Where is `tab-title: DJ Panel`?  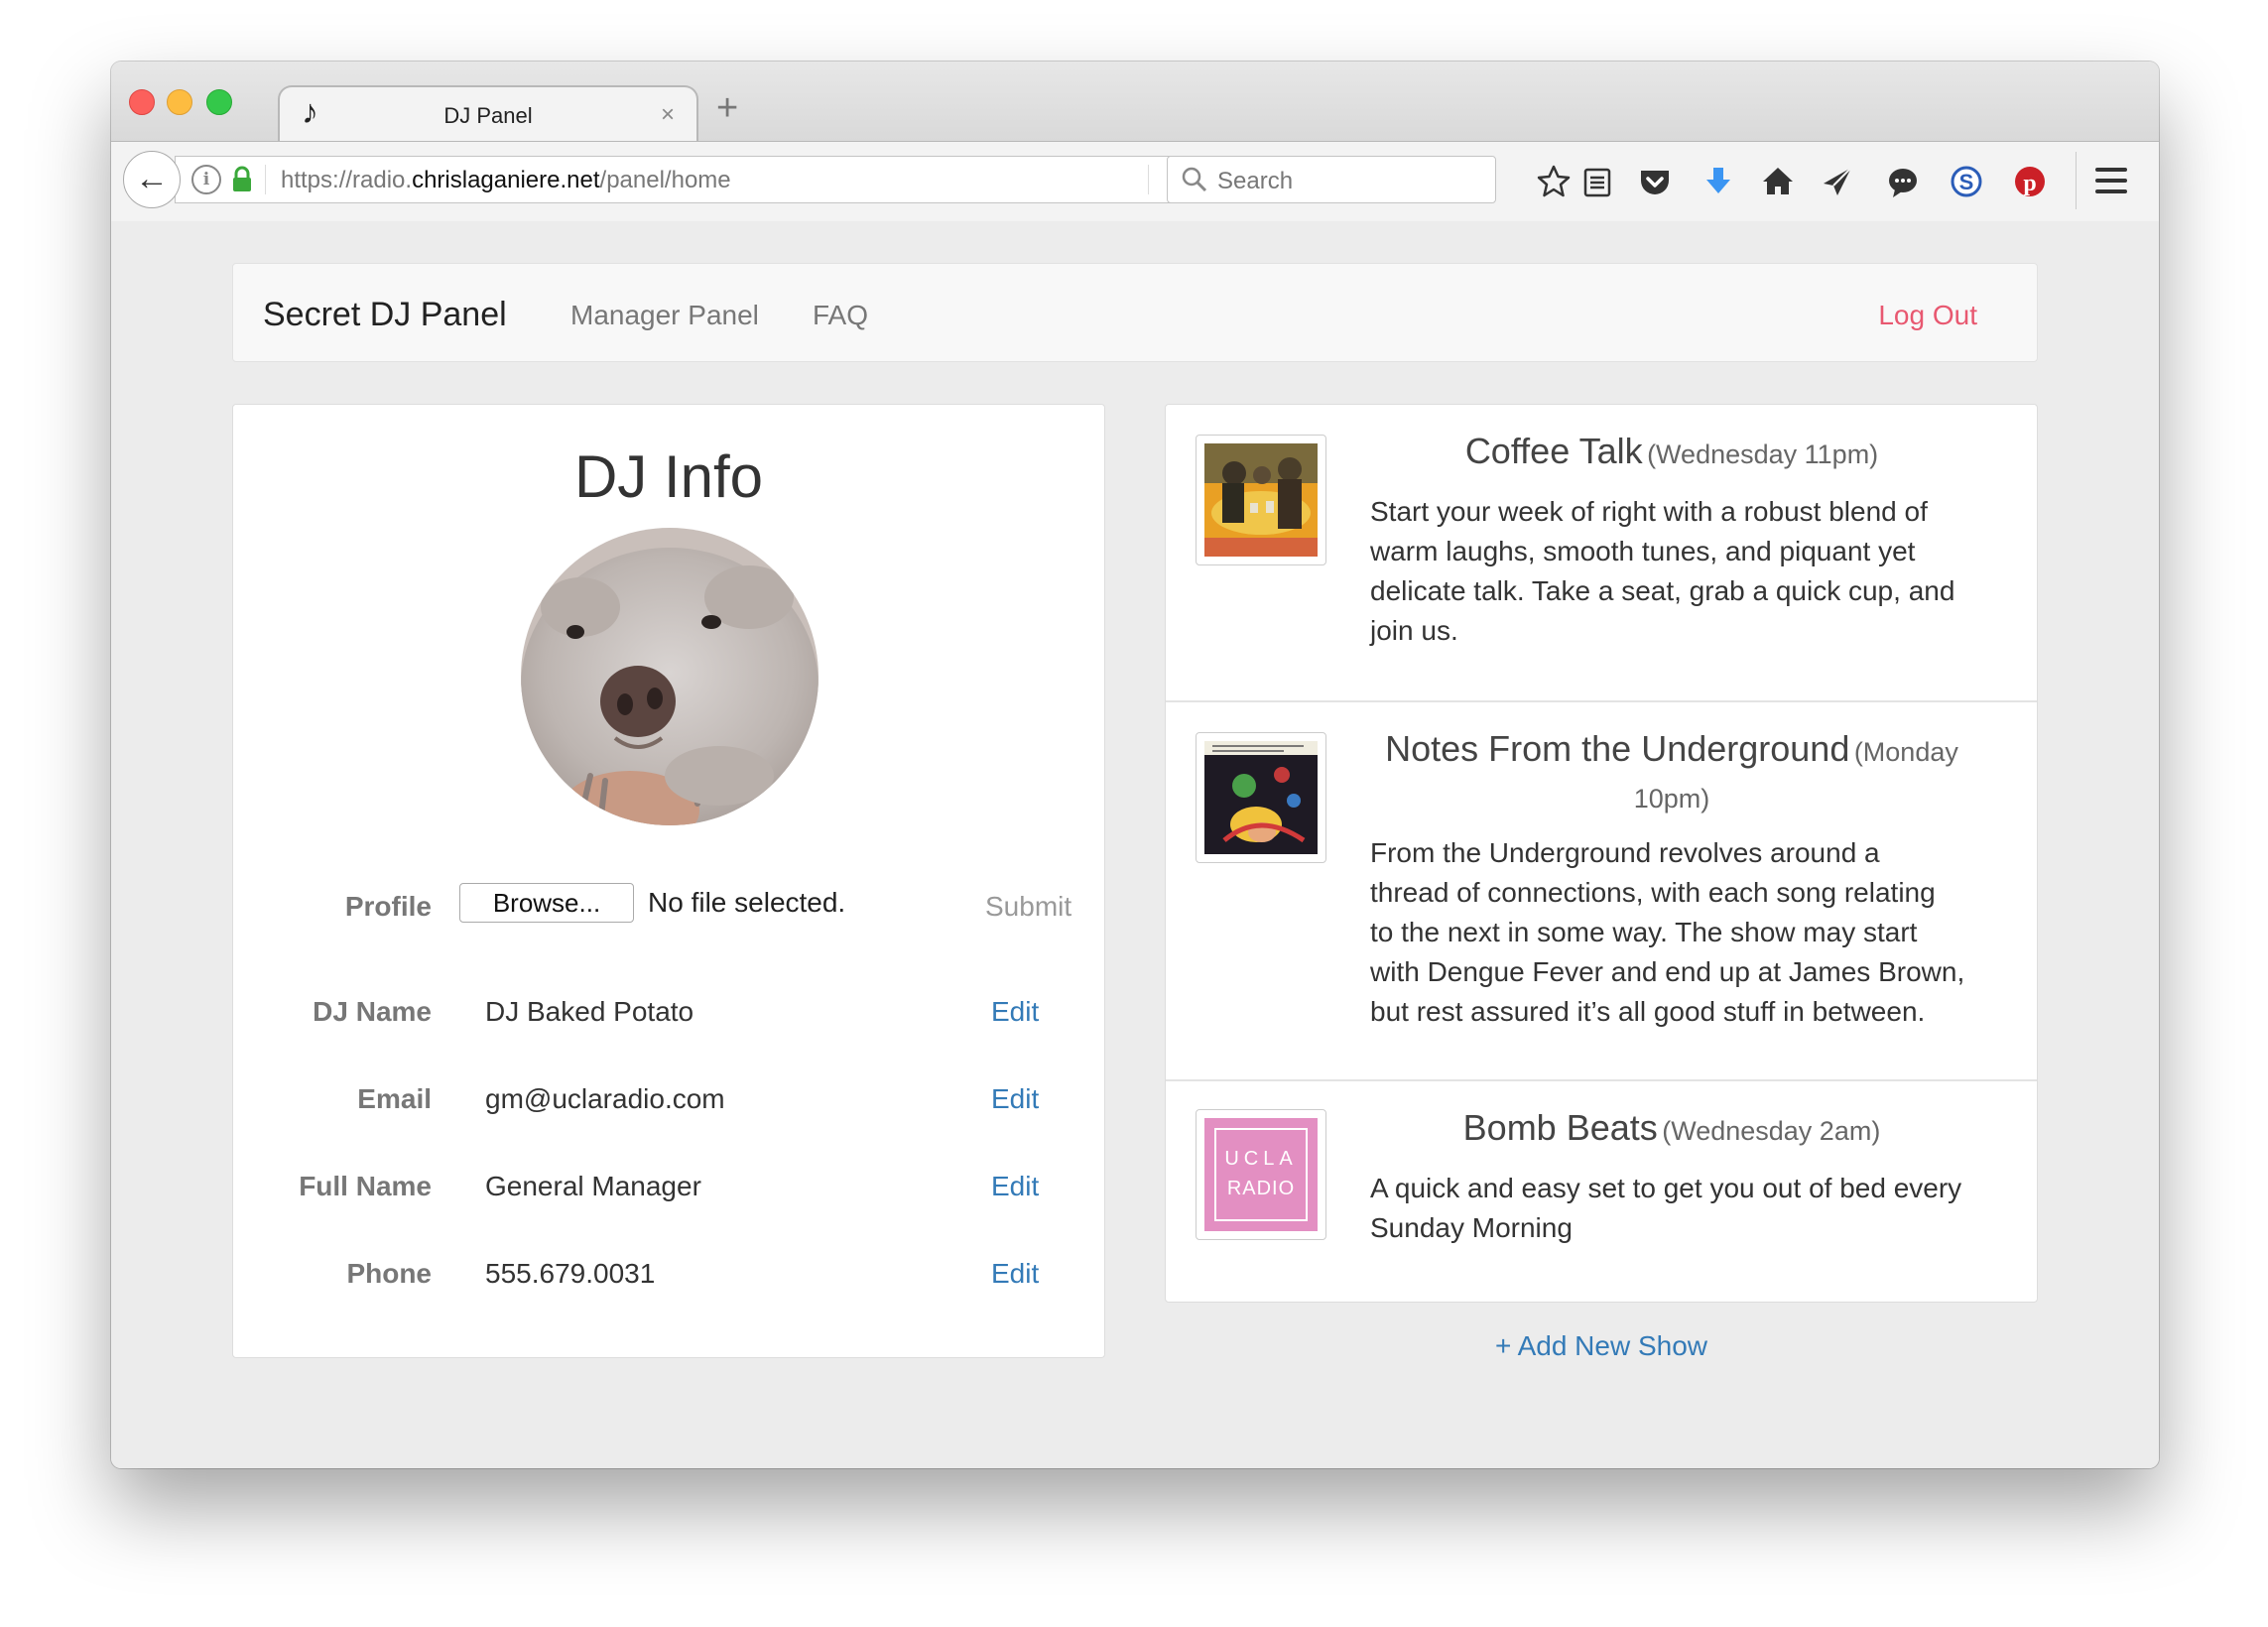
tab-title: DJ Panel is located at coordinates (488, 115).